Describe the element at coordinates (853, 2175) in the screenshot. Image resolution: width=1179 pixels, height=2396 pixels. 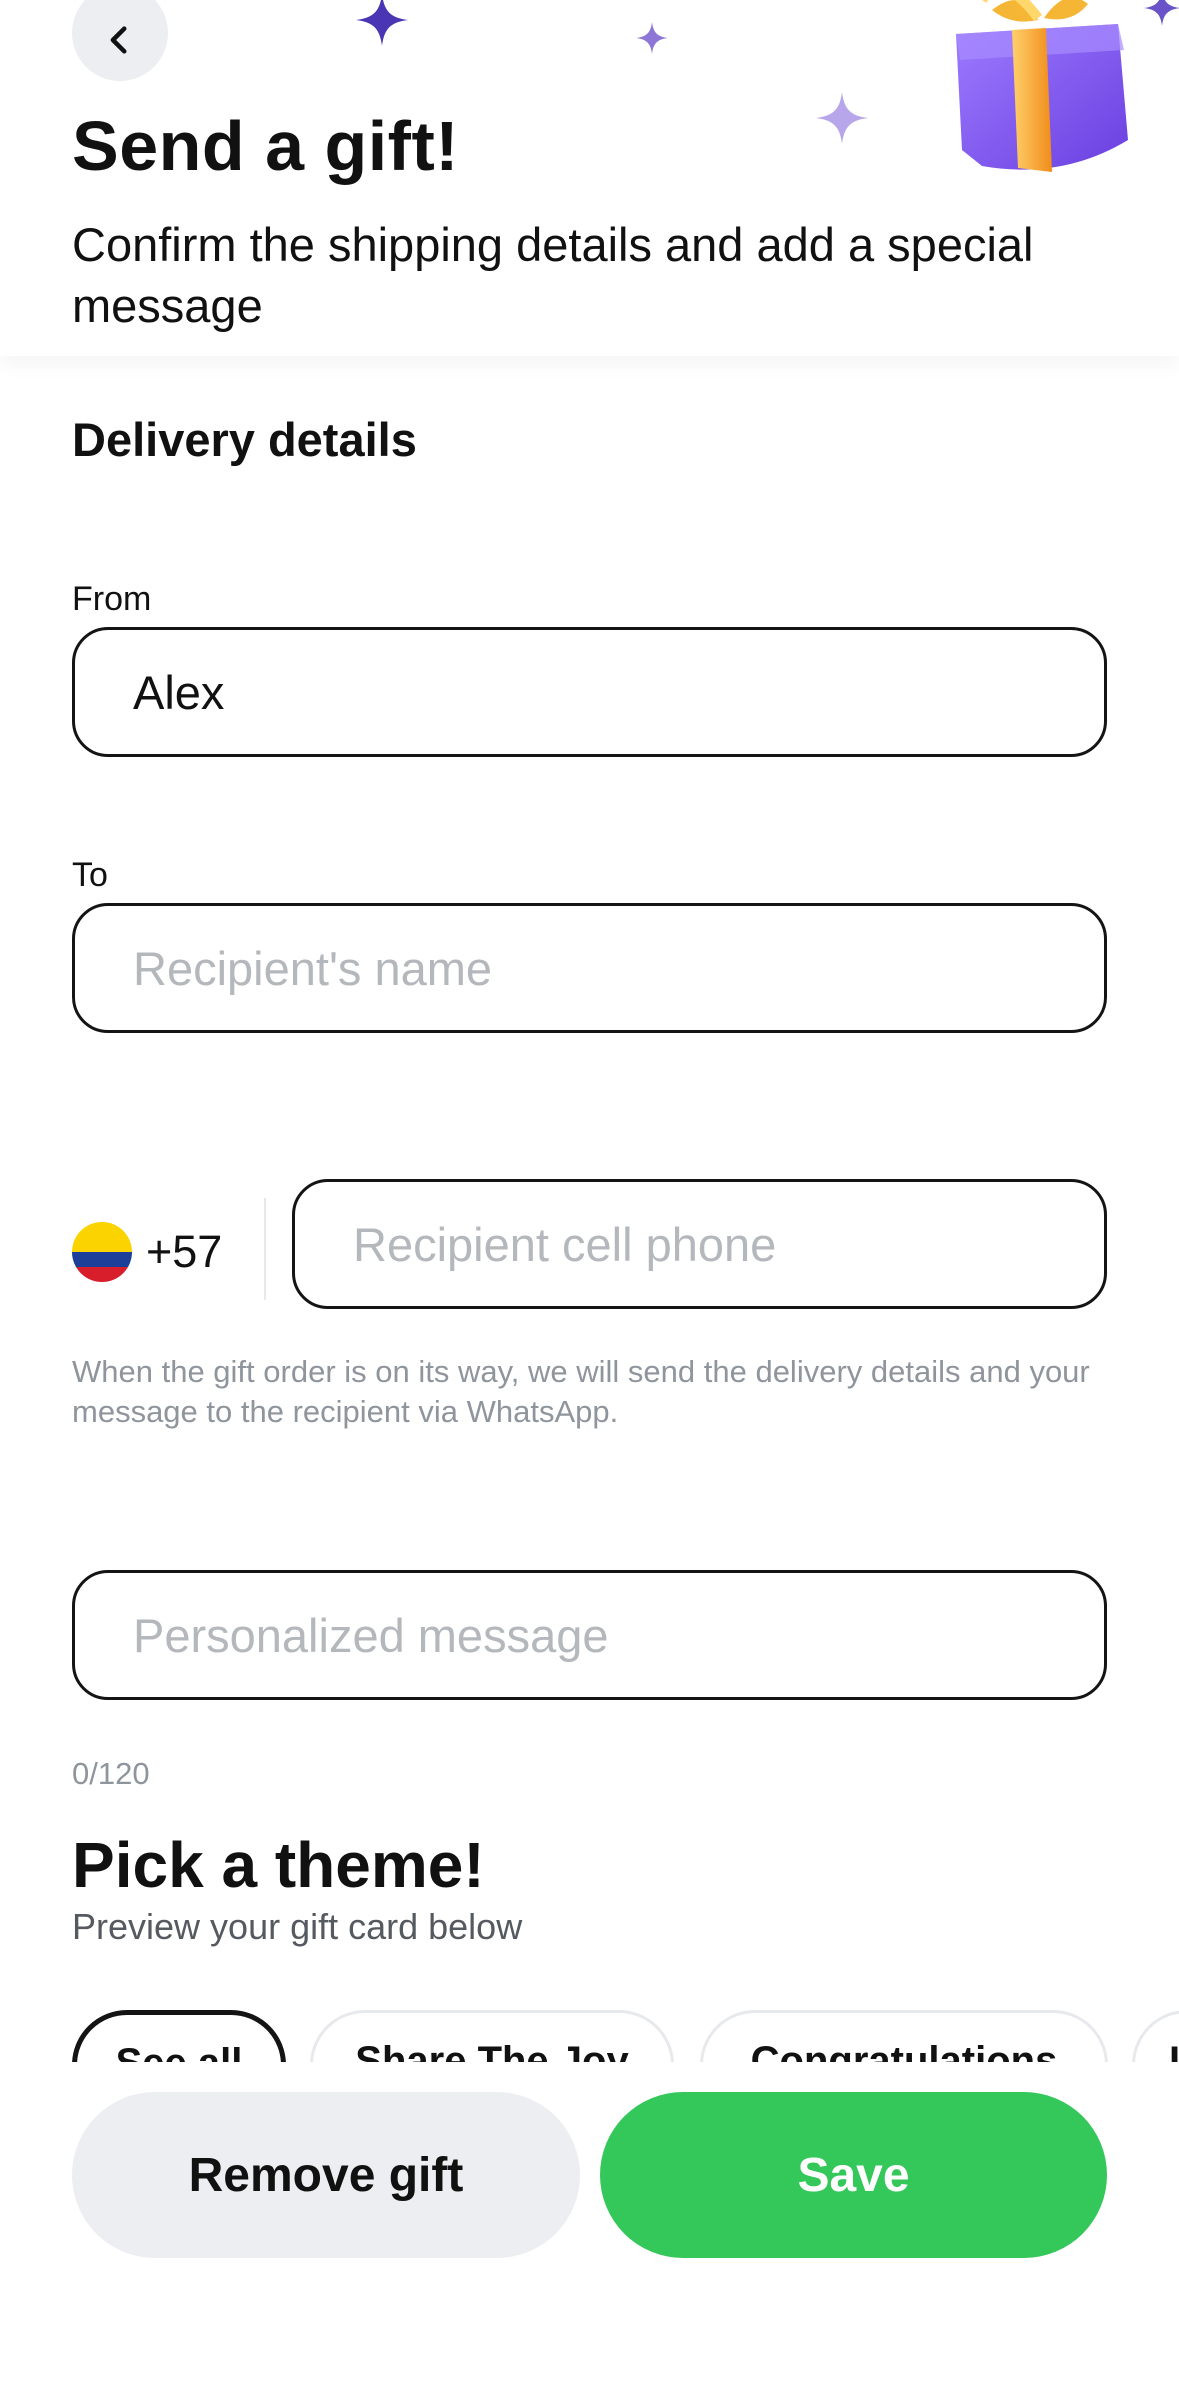
I see `save-button: Save` at that location.